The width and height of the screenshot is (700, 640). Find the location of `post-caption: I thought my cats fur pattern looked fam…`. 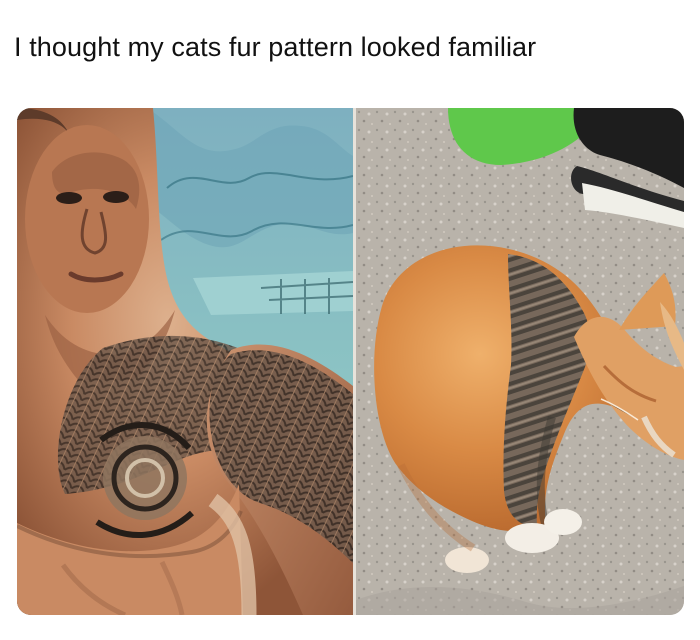

post-caption: I thought my cats fur pattern looked fam… is located at coordinates (275, 47).